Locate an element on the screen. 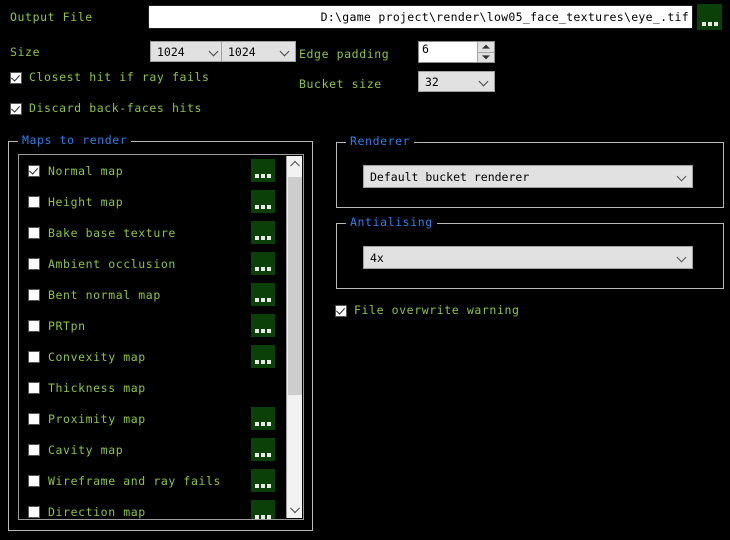  maps-list-row: PRTpn is located at coordinates (153, 325).